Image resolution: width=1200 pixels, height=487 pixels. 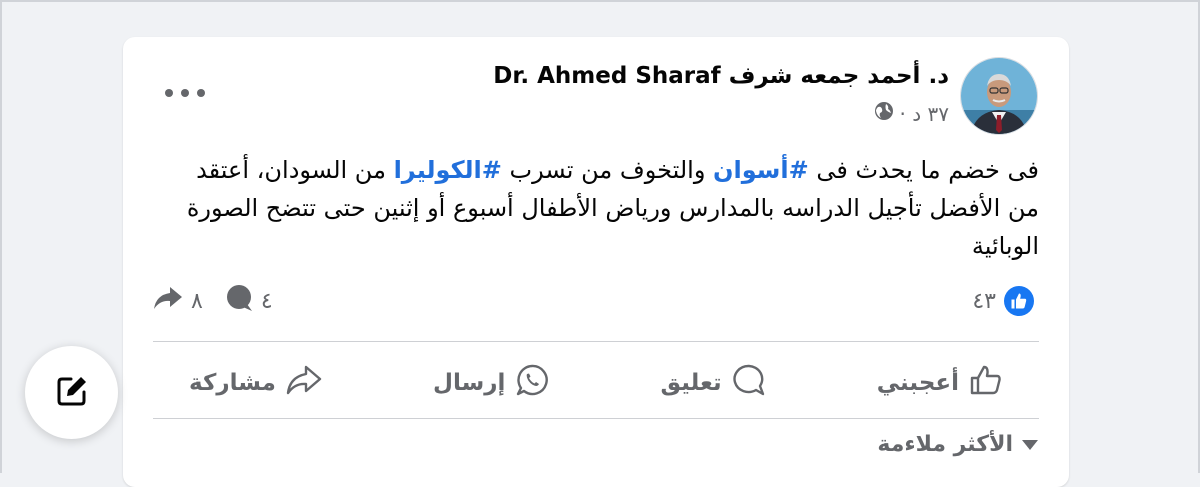 I want to click on globe-icon, so click(x=884, y=113).